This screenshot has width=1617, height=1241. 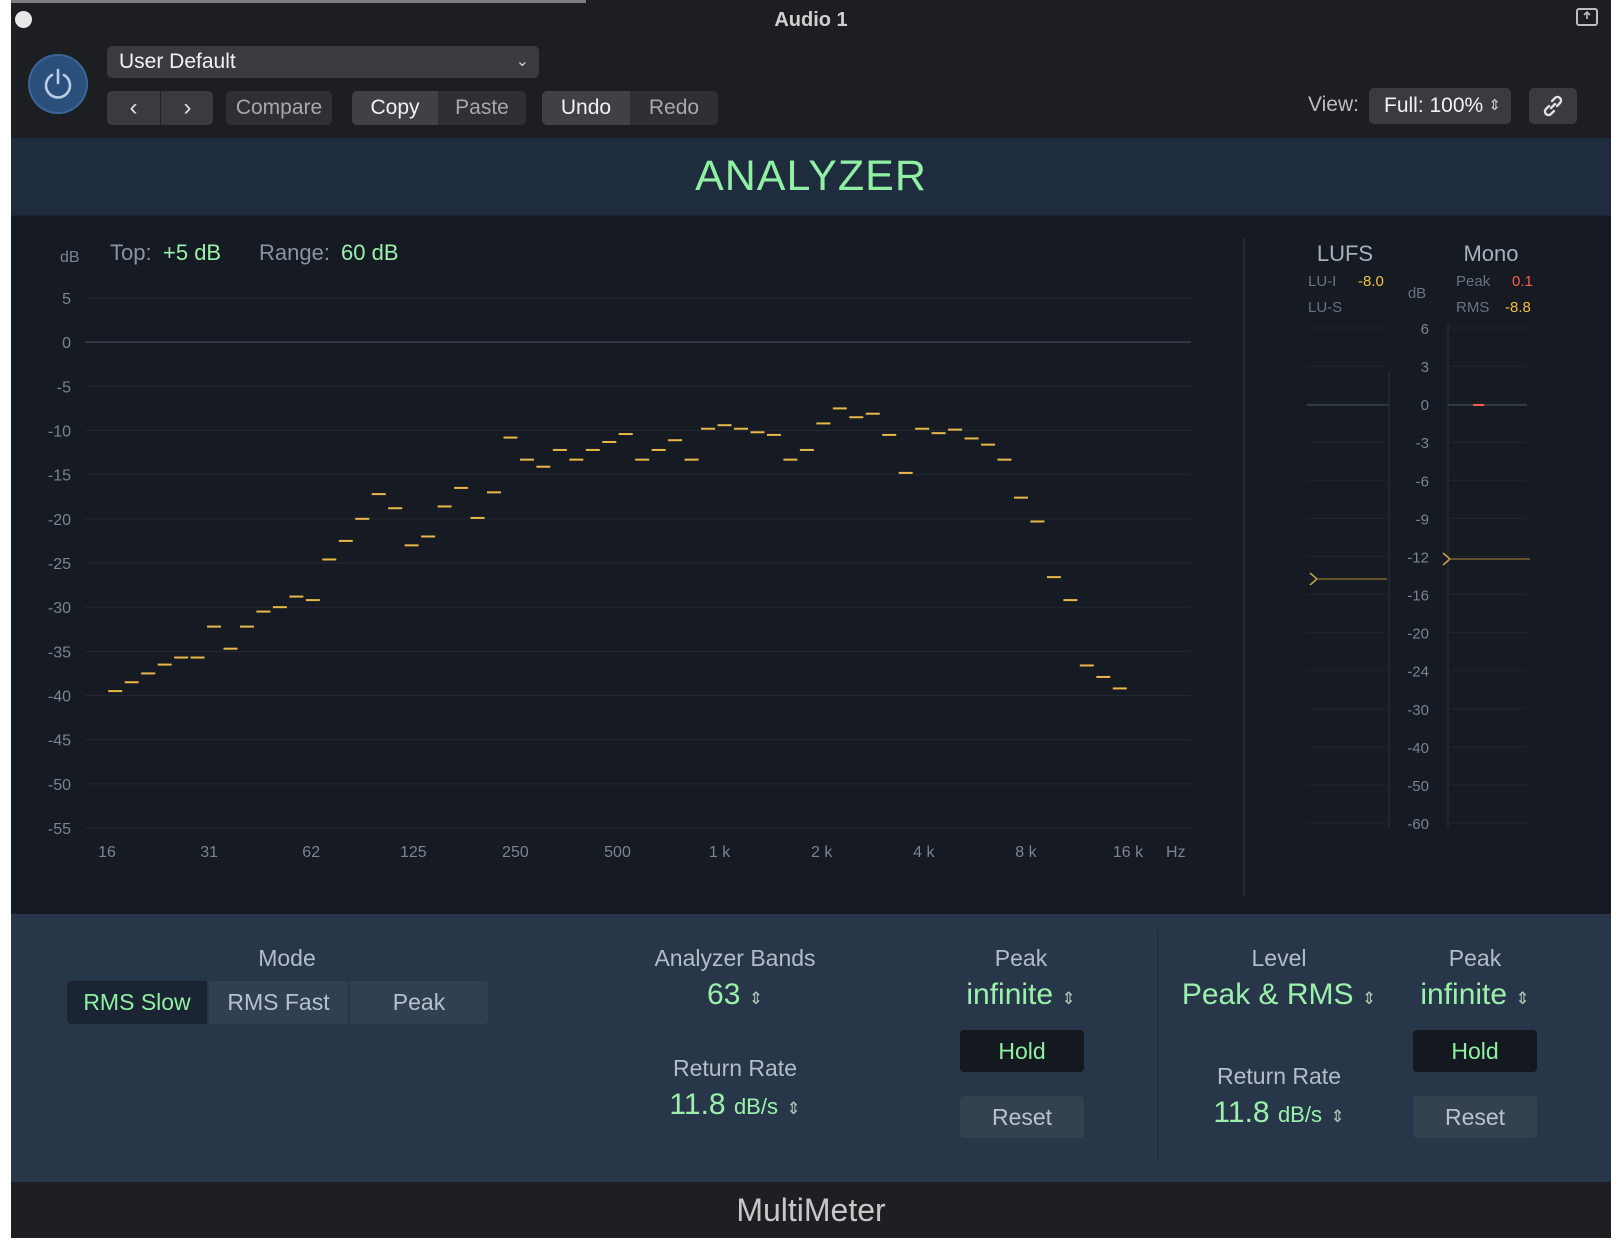 I want to click on mode-peak-button: Peak, so click(x=419, y=1002).